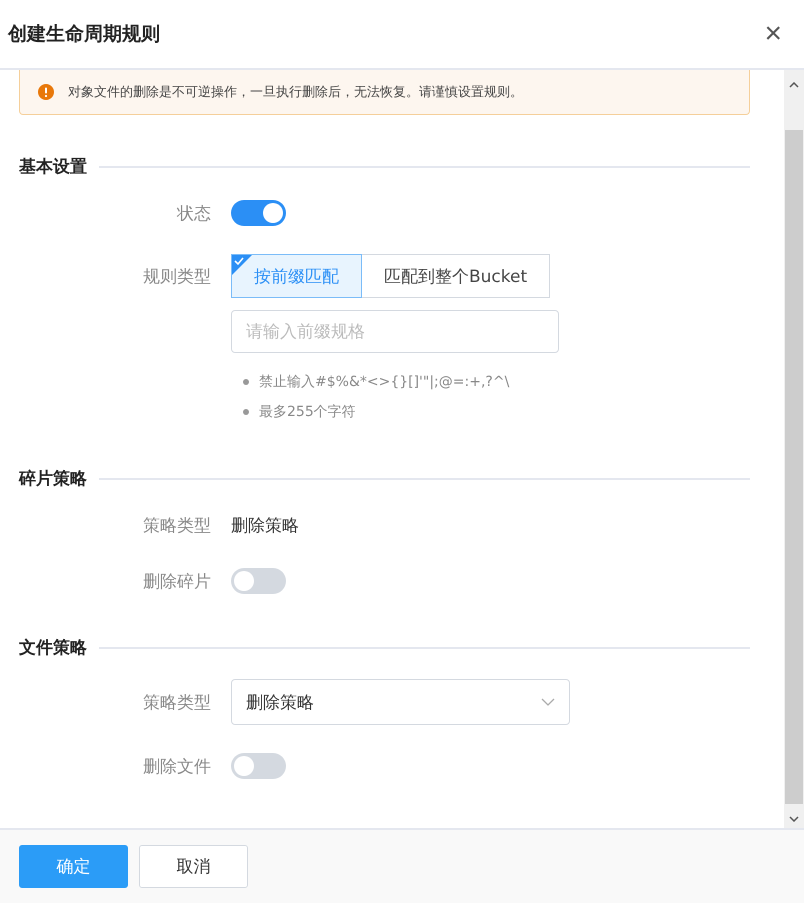 Image resolution: width=804 pixels, height=903 pixels. Describe the element at coordinates (307, 412) in the screenshot. I see `hint-text: 最多255个字符` at that location.